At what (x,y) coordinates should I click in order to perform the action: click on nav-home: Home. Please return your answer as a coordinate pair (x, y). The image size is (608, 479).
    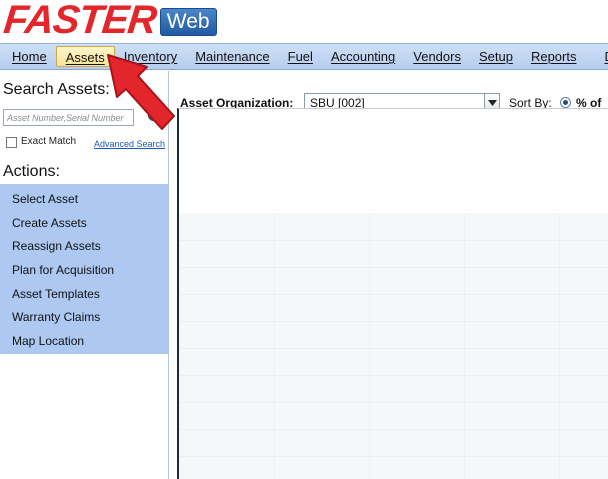
    Looking at the image, I should click on (29, 56).